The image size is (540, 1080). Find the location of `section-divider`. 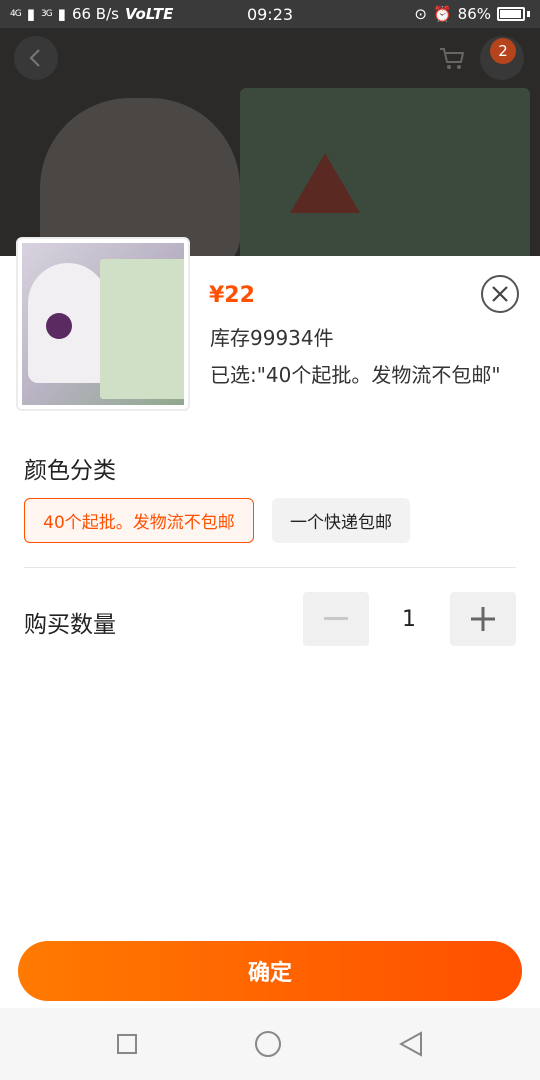

section-divider is located at coordinates (270, 567).